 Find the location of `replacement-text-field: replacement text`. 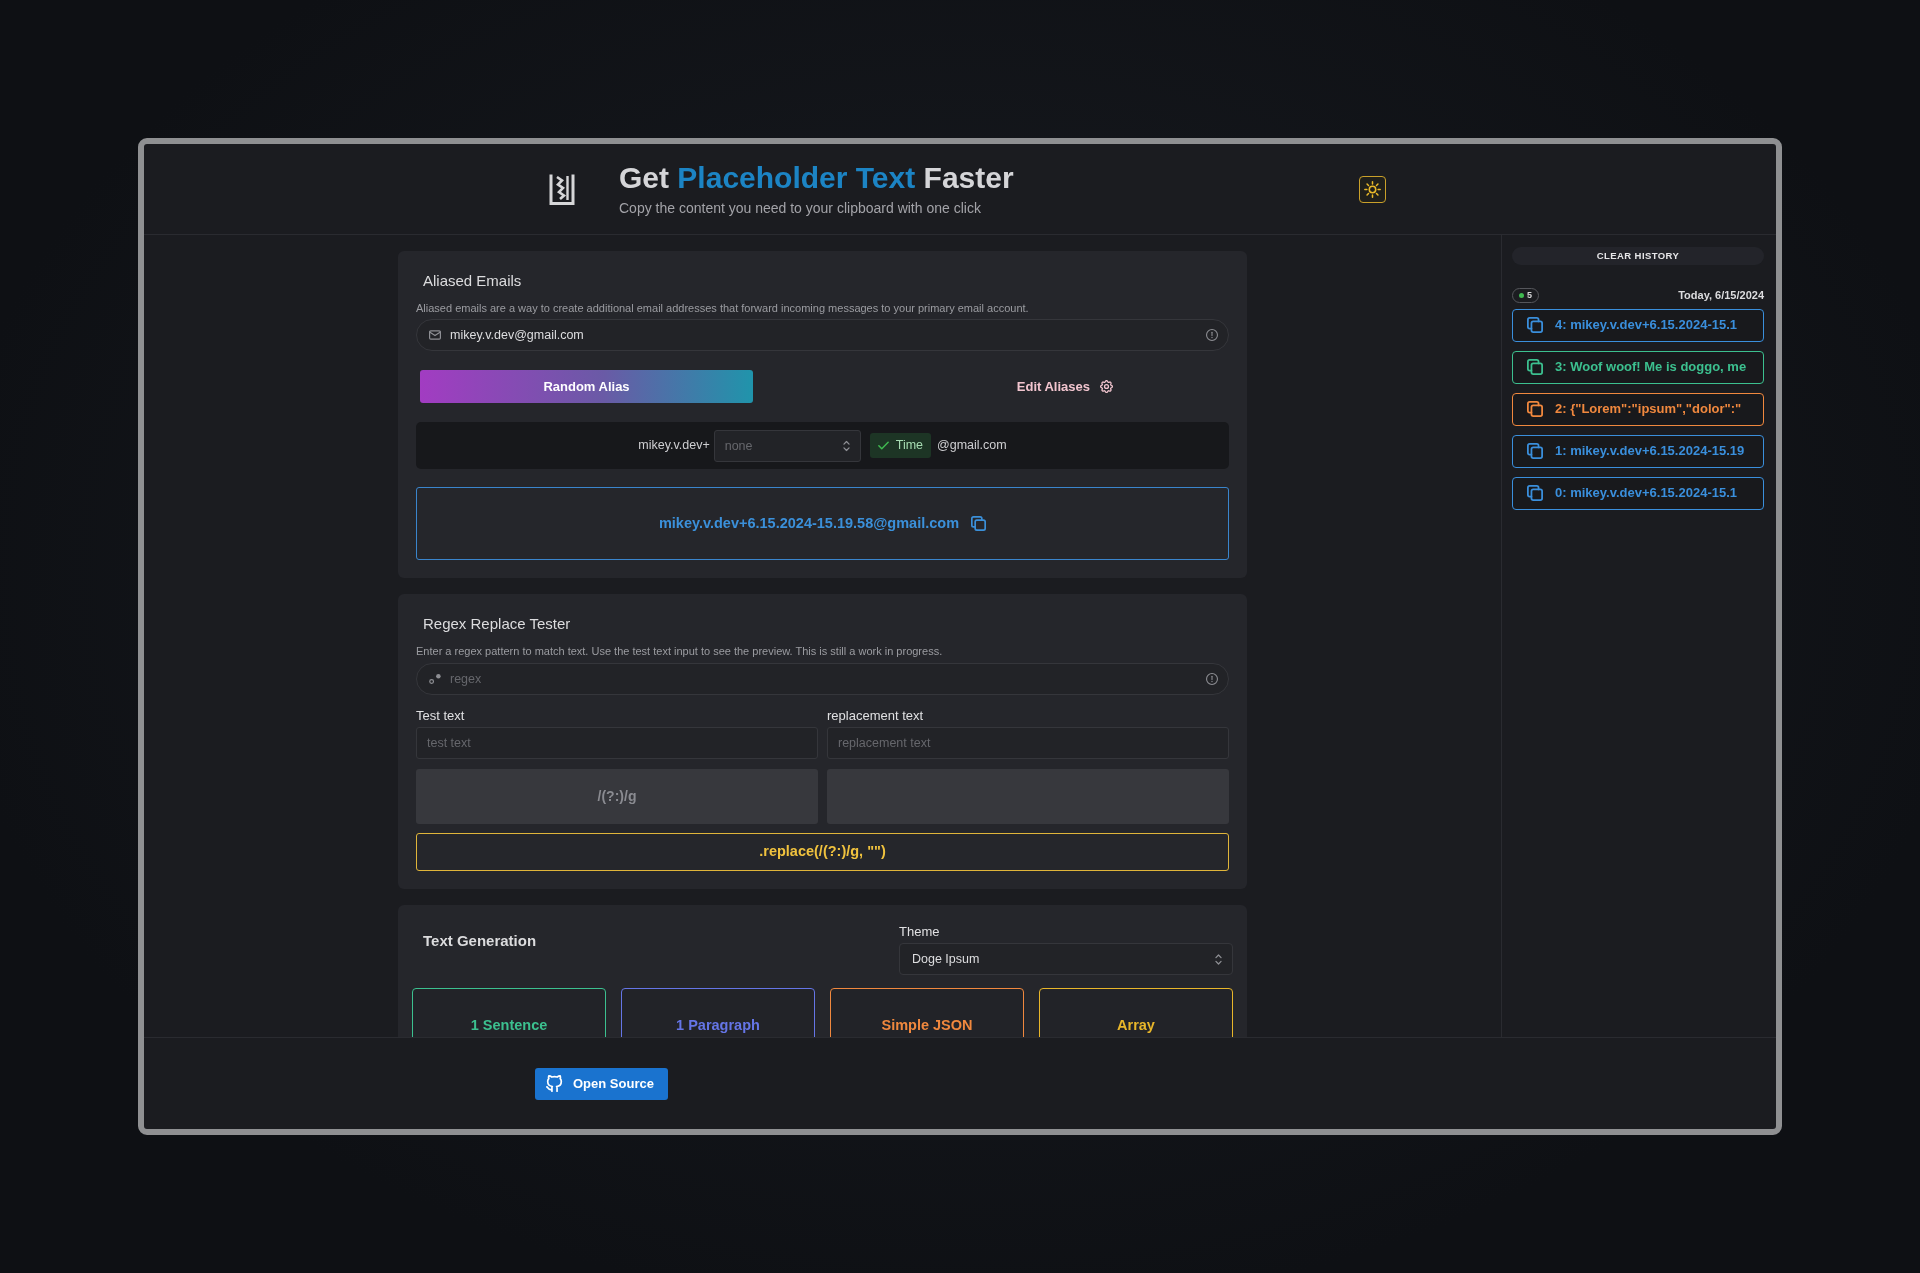

replacement-text-field: replacement text is located at coordinates (1028, 743).